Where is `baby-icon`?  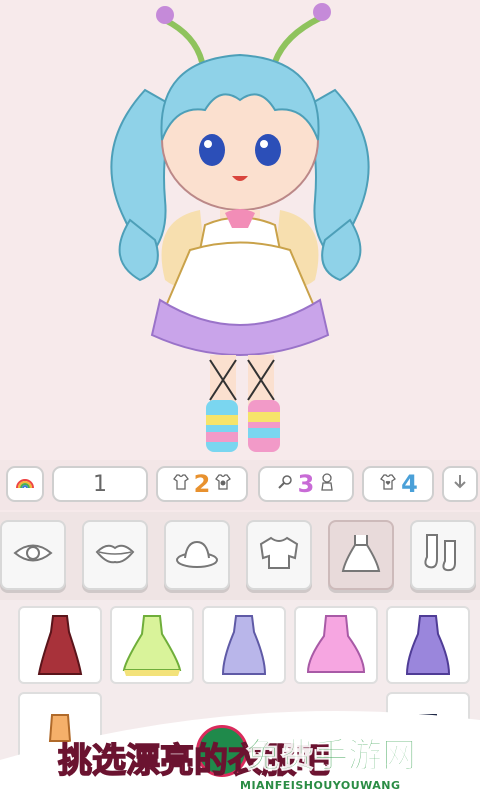
baby-icon is located at coordinates (327, 484).